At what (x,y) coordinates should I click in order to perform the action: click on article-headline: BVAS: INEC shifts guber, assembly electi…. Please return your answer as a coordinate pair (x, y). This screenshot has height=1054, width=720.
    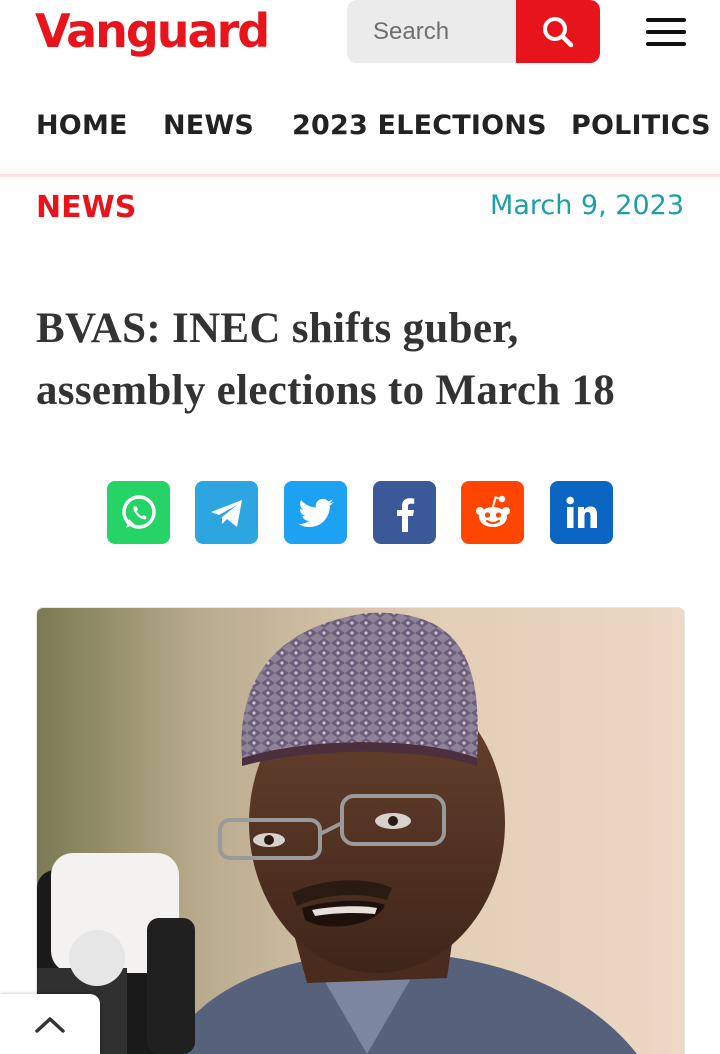
    Looking at the image, I should click on (326, 359).